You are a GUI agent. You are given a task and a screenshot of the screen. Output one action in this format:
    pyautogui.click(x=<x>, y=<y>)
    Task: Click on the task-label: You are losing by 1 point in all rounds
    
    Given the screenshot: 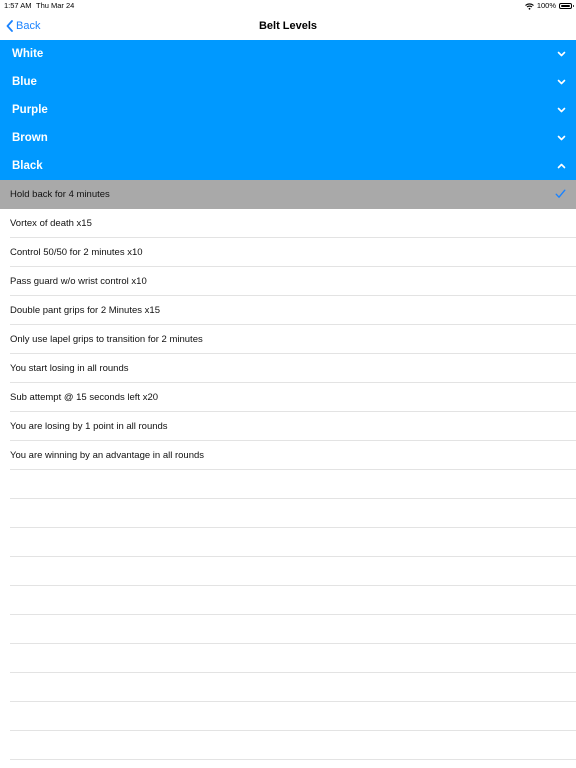 What is the action you would take?
    pyautogui.click(x=89, y=426)
    